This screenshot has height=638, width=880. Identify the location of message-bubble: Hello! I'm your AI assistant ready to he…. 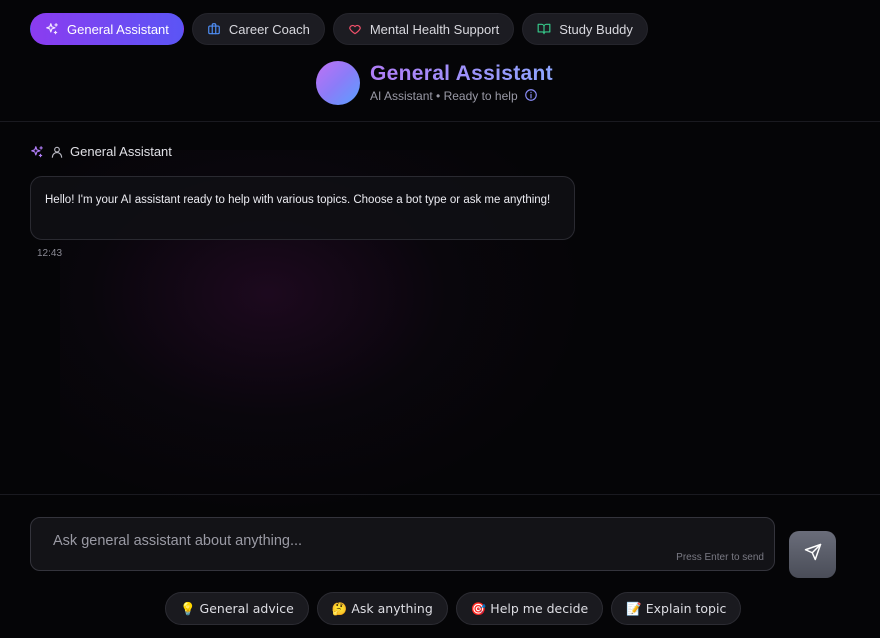
(302, 208).